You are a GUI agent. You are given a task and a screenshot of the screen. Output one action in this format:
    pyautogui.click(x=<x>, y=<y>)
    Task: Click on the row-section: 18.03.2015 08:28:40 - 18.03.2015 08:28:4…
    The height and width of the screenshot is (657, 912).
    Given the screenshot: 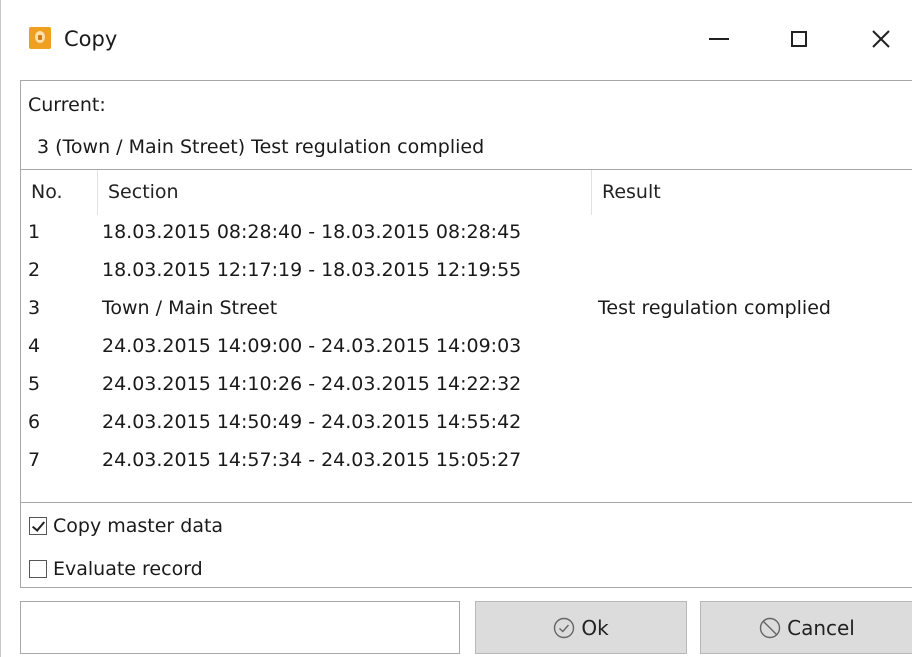 What is the action you would take?
    pyautogui.click(x=312, y=232)
    